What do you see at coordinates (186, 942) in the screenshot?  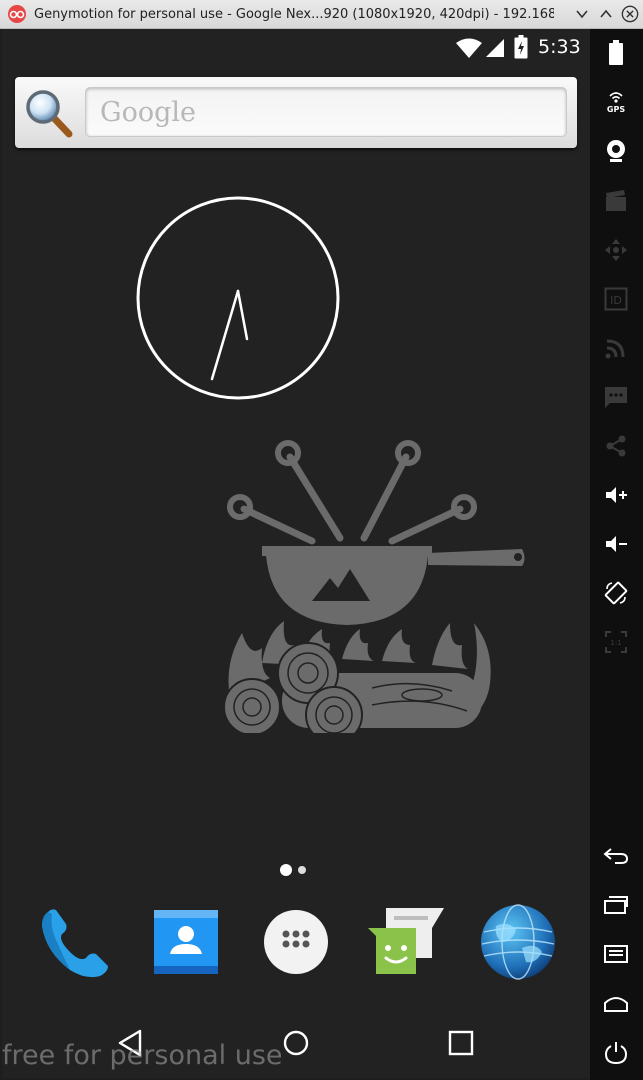 I see `contacts-icon` at bounding box center [186, 942].